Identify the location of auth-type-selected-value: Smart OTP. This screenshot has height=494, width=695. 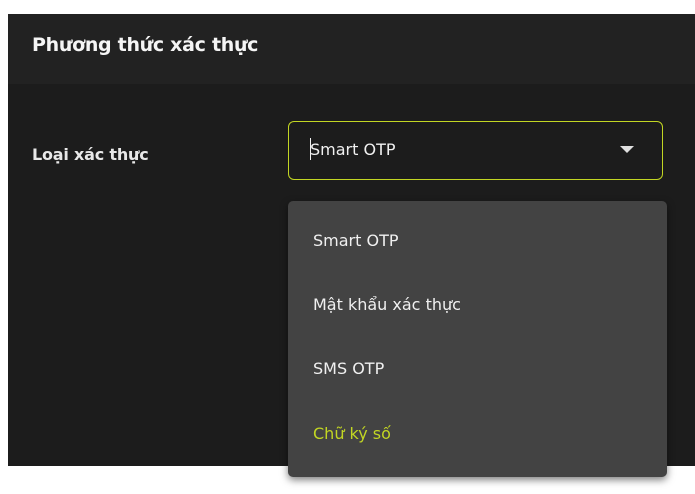
(353, 149).